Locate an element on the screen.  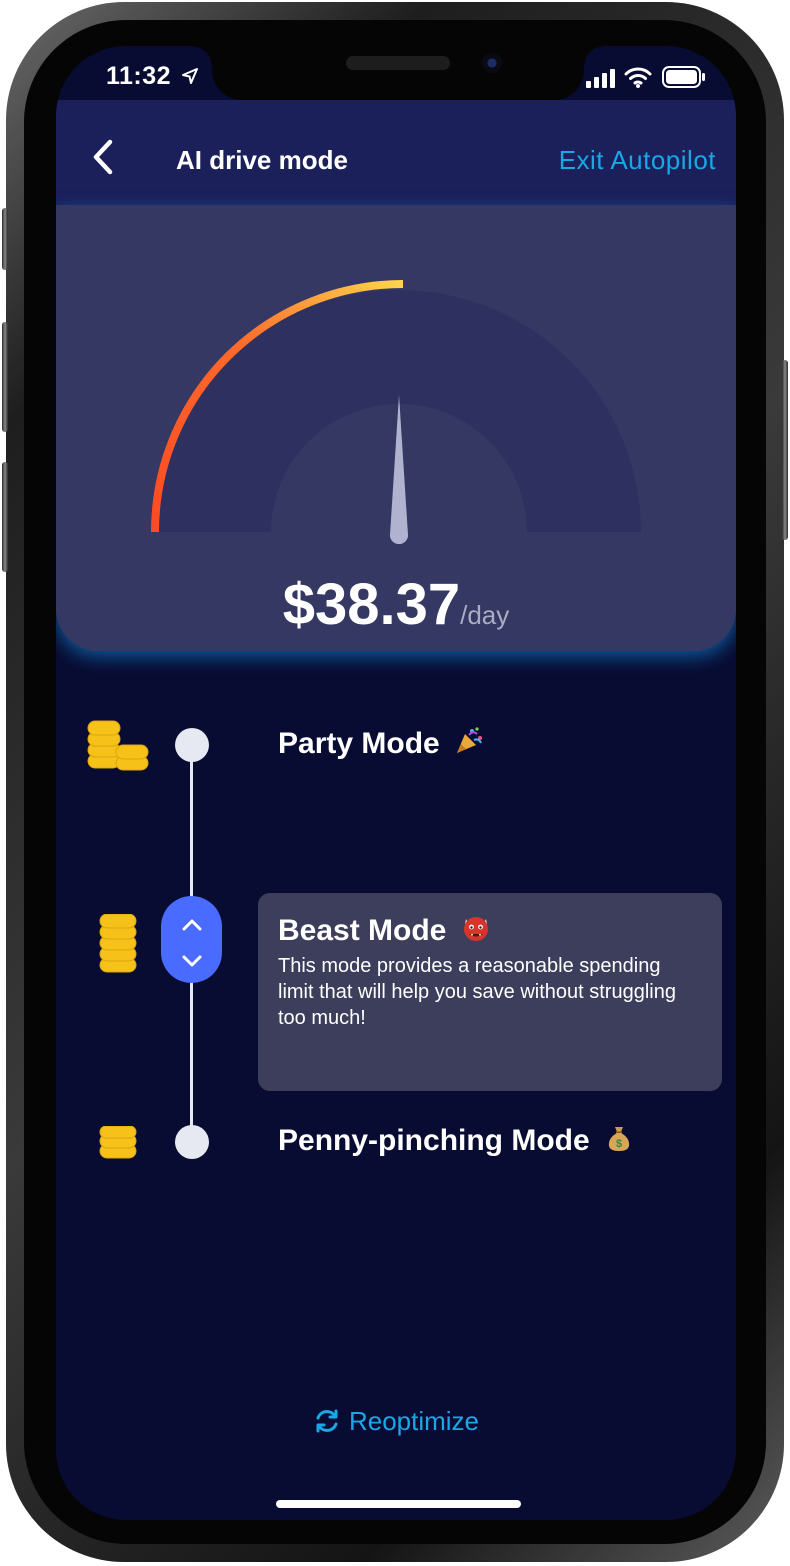
money-bag-icon: $ is located at coordinates (619, 1139).